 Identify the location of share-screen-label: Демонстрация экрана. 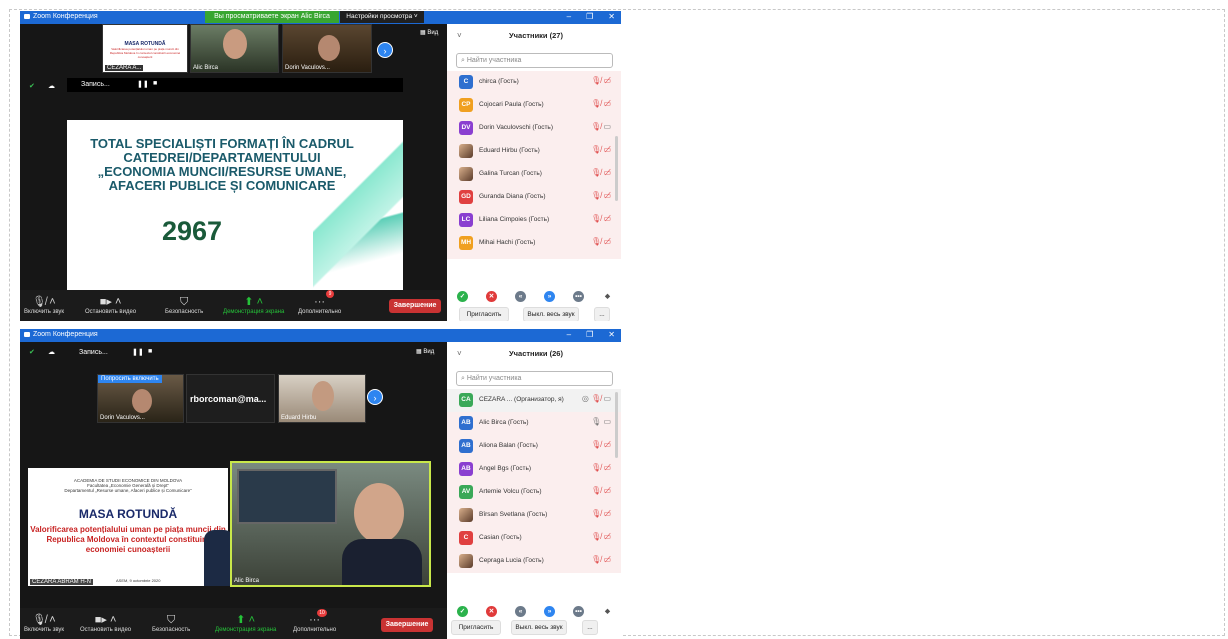
(254, 312).